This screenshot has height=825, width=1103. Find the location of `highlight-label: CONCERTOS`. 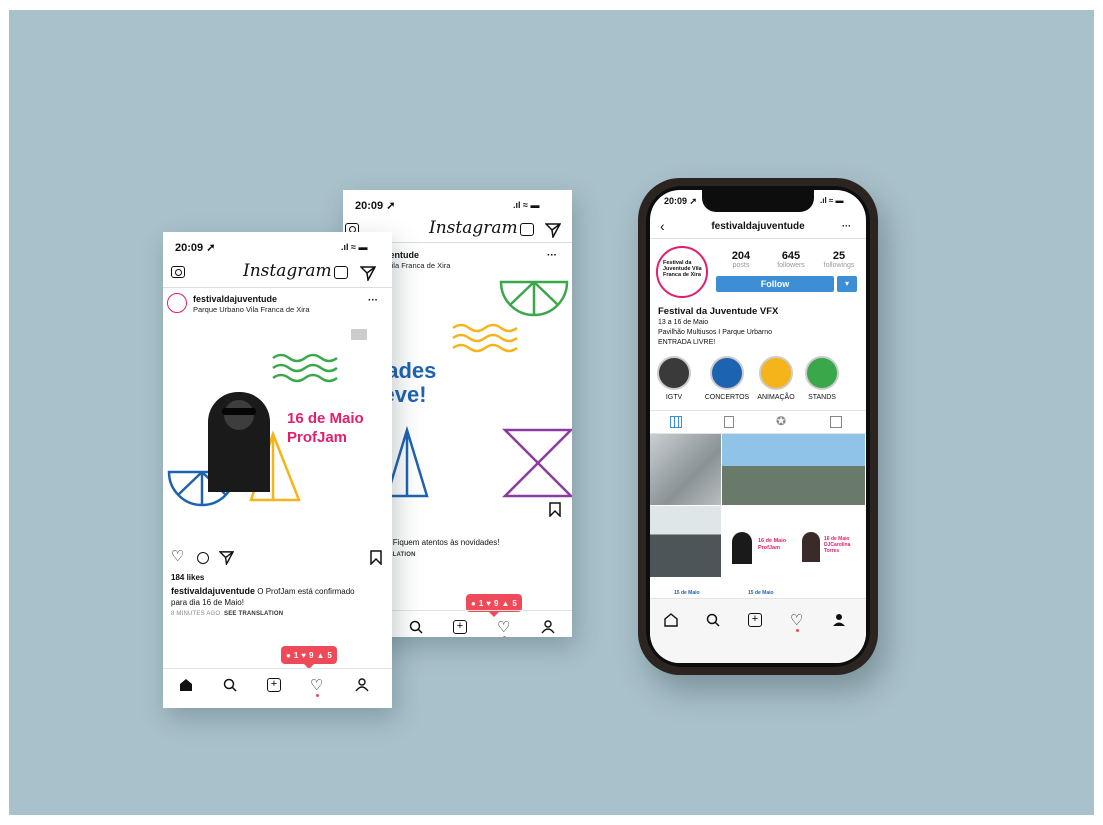

highlight-label: CONCERTOS is located at coordinates (727, 397).